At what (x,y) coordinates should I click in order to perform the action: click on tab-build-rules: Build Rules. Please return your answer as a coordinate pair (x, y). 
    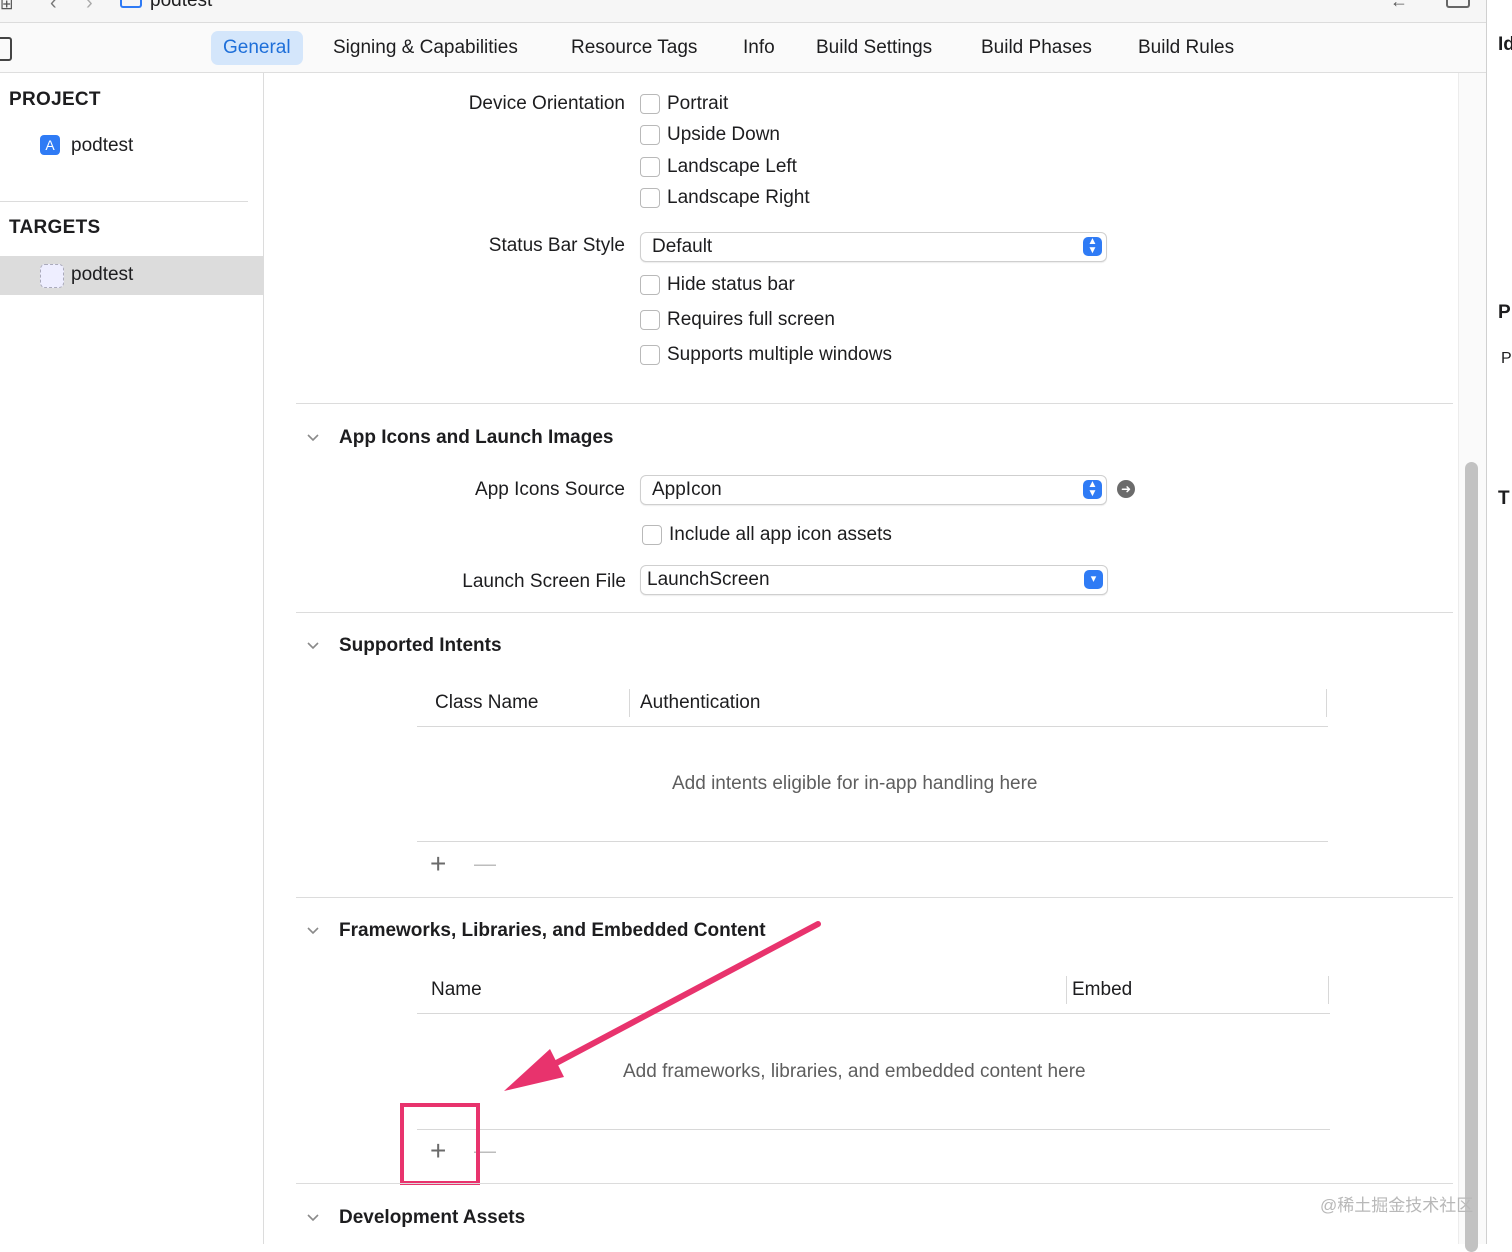
    Looking at the image, I should click on (1186, 48).